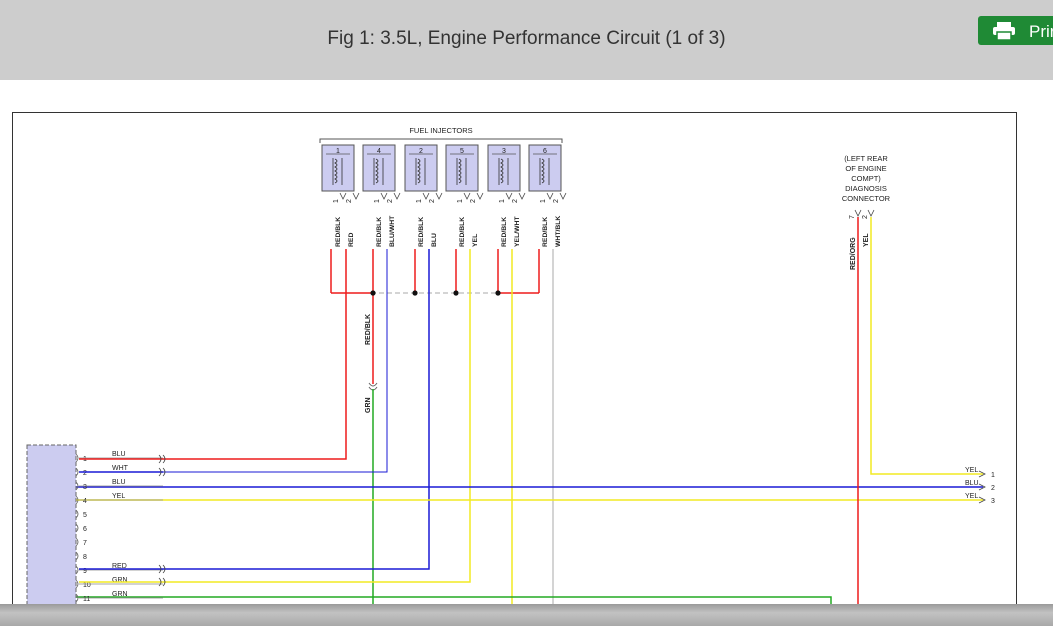 The width and height of the screenshot is (1053, 626). Describe the element at coordinates (85, 473) in the screenshot. I see `ecm-pin-number: 2` at that location.